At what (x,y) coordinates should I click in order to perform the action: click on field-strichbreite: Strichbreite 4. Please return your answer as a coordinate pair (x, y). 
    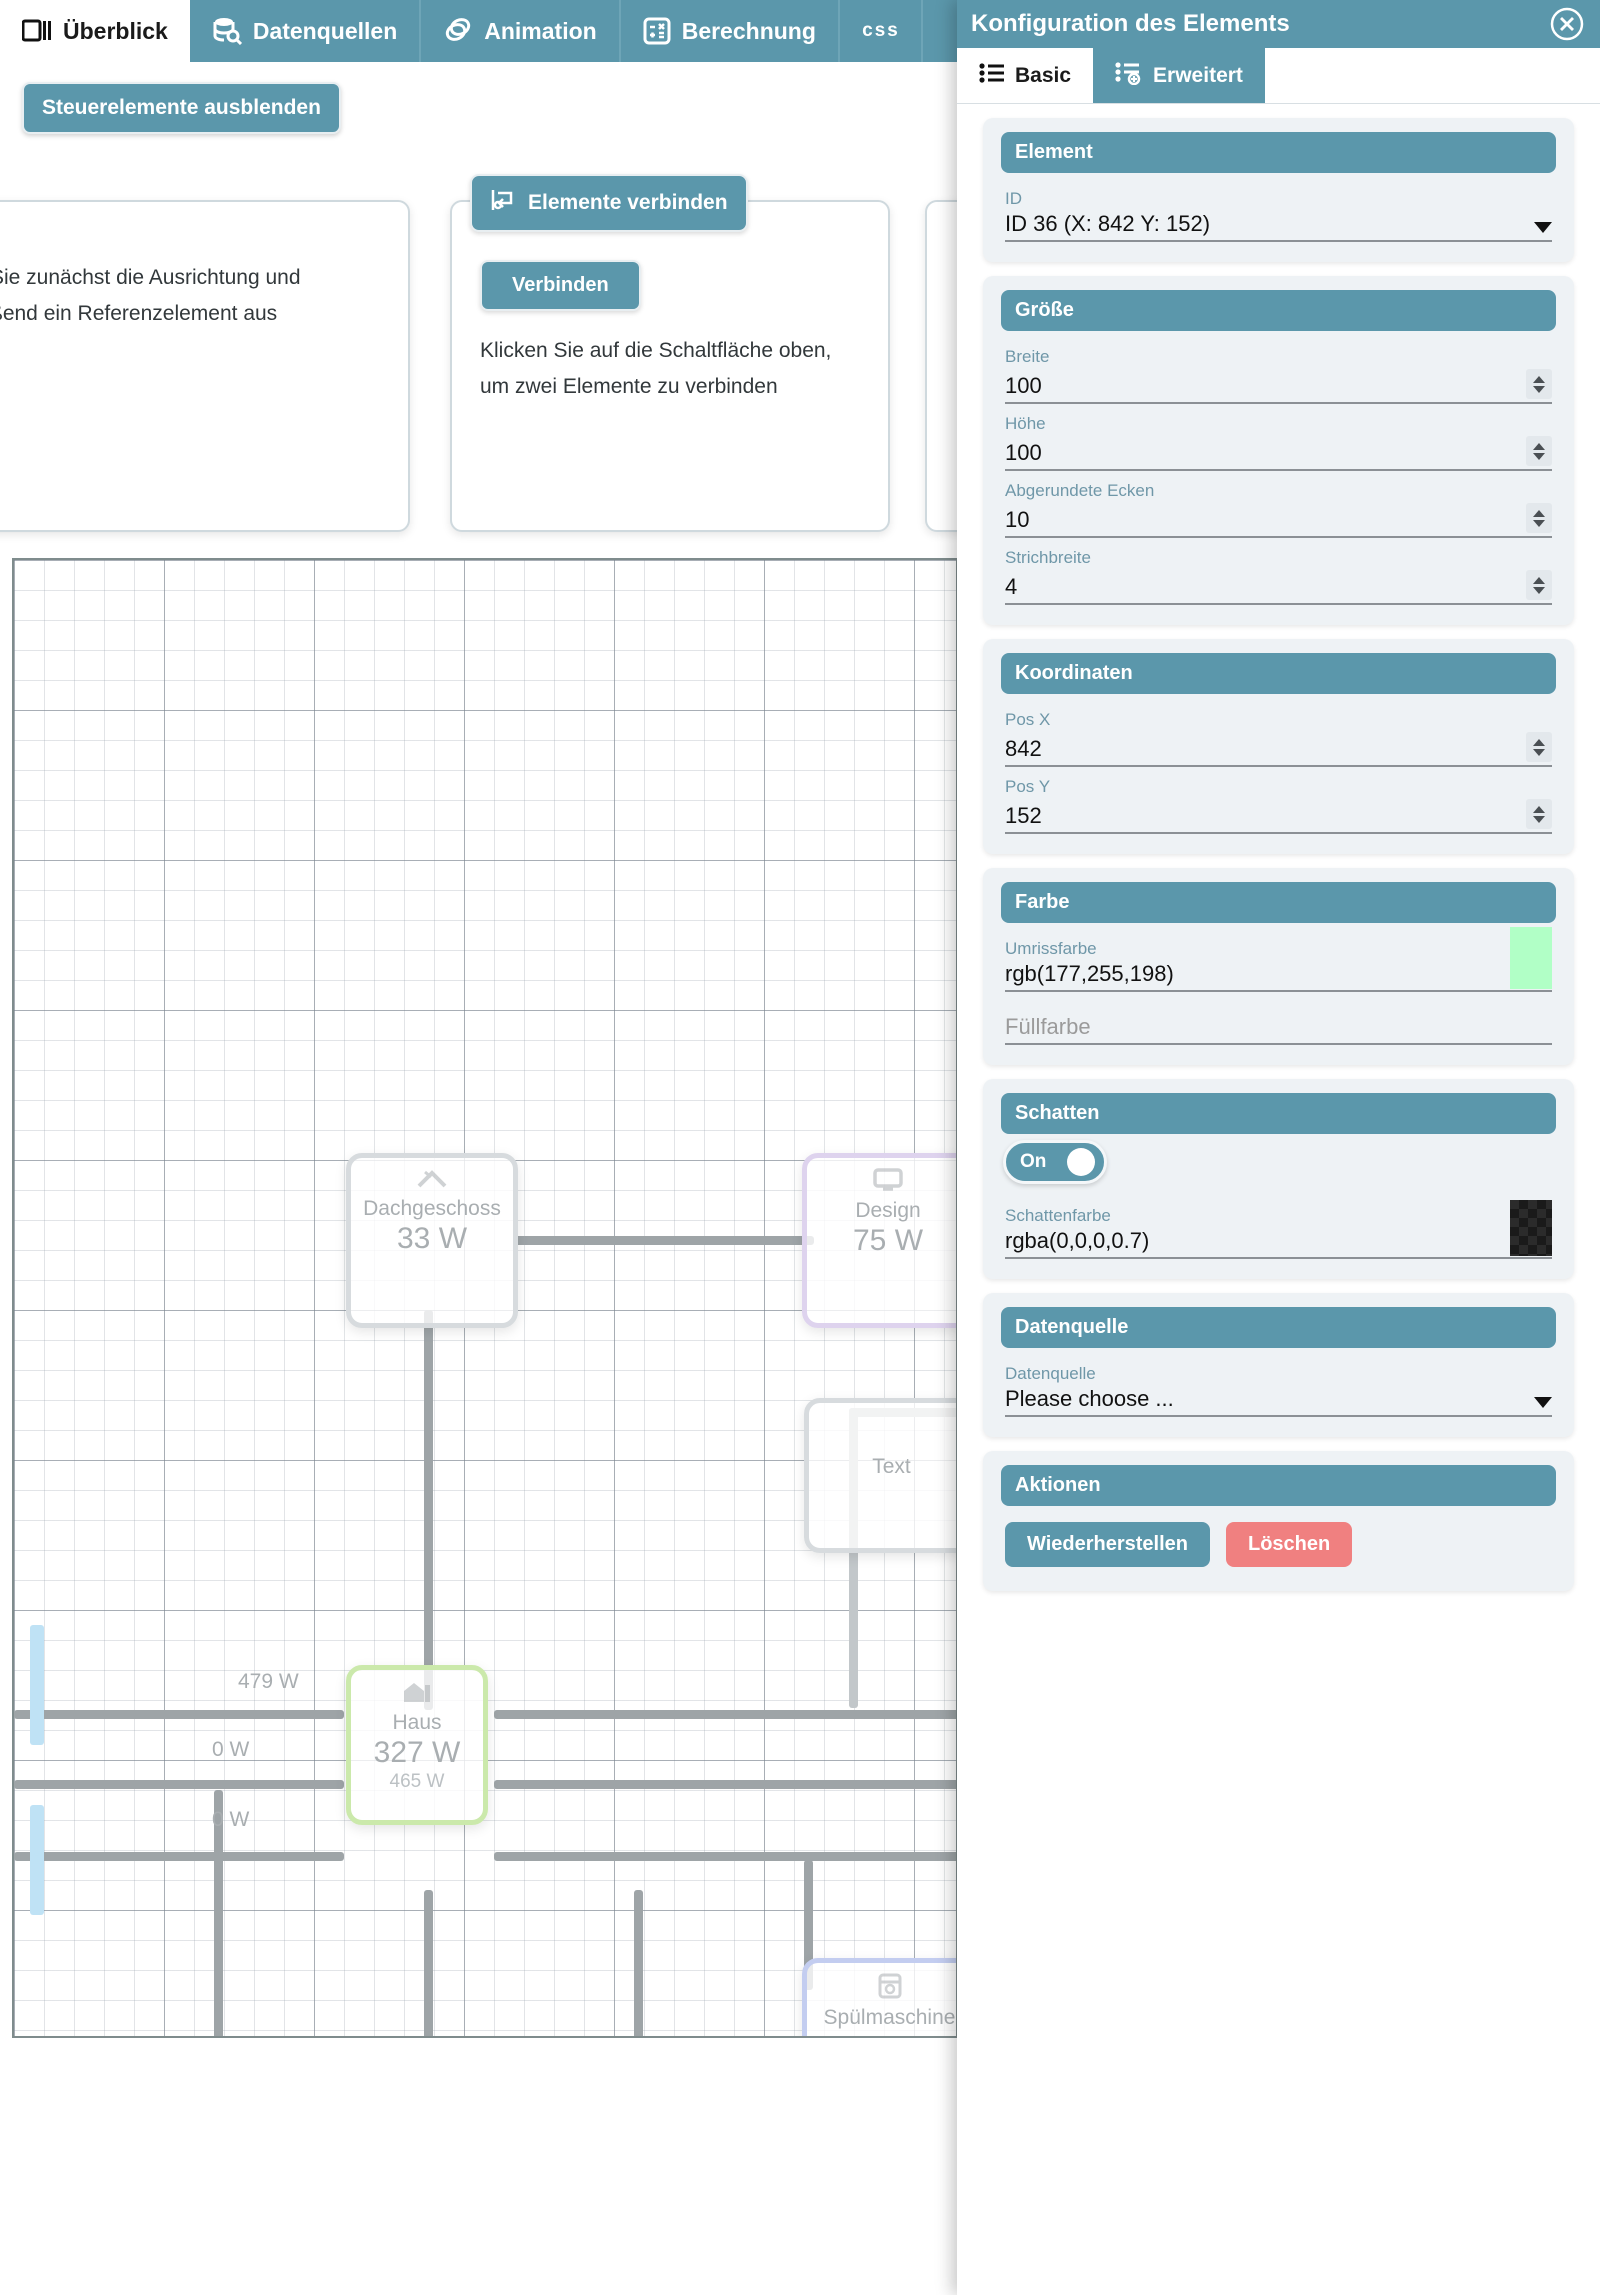
    Looking at the image, I should click on (1278, 571).